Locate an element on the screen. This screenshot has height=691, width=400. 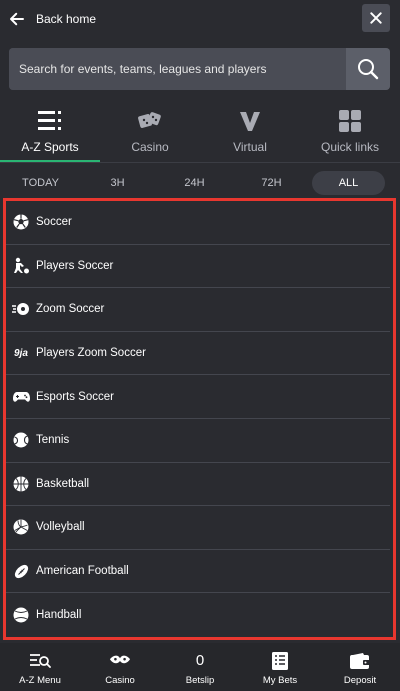
close-button is located at coordinates (376, 18).